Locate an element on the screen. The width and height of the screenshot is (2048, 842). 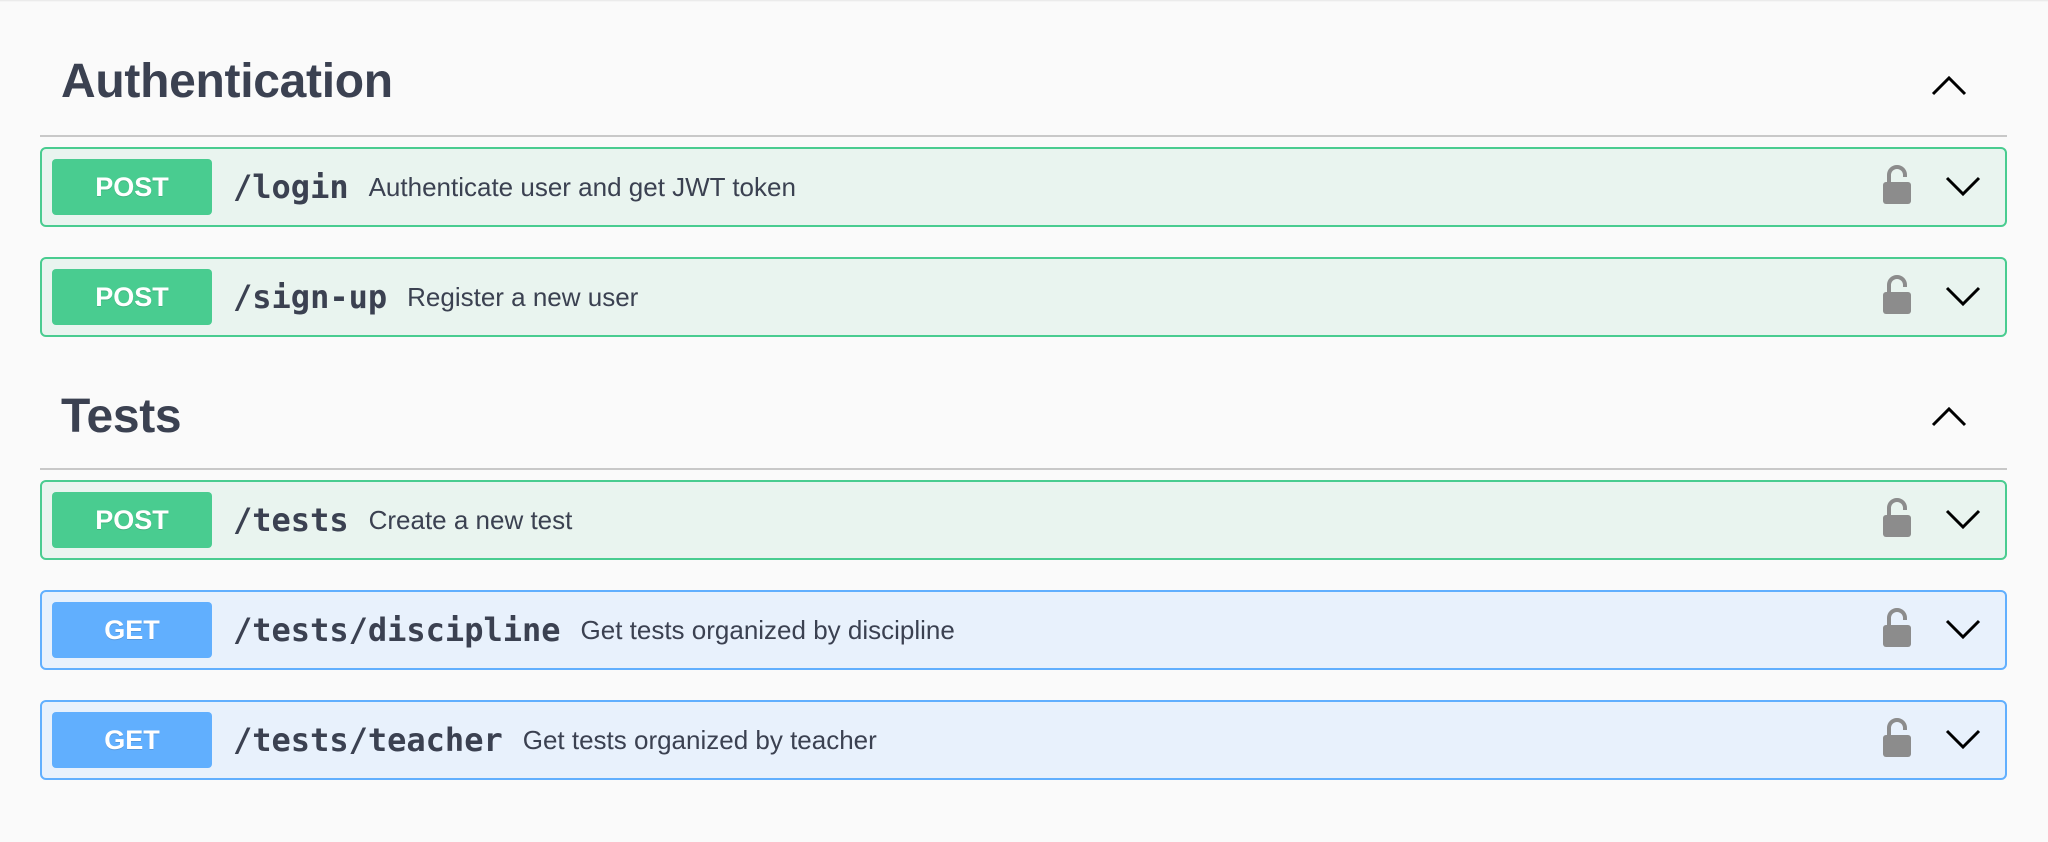
operation-create-test: POST /tests Create a new test is located at coordinates (1023, 520).